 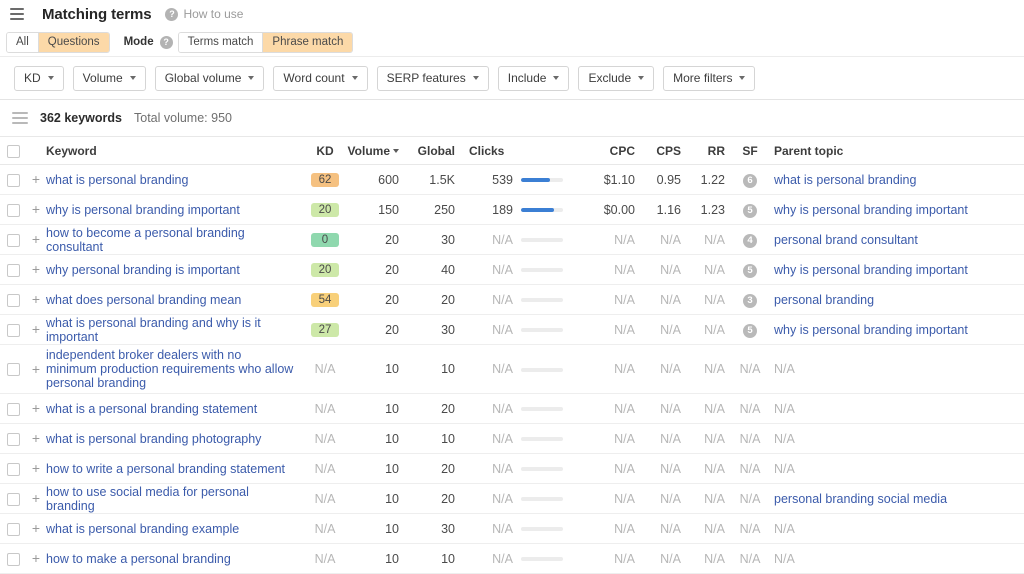 I want to click on hamburger-menu-icon, so click(x=21, y=14).